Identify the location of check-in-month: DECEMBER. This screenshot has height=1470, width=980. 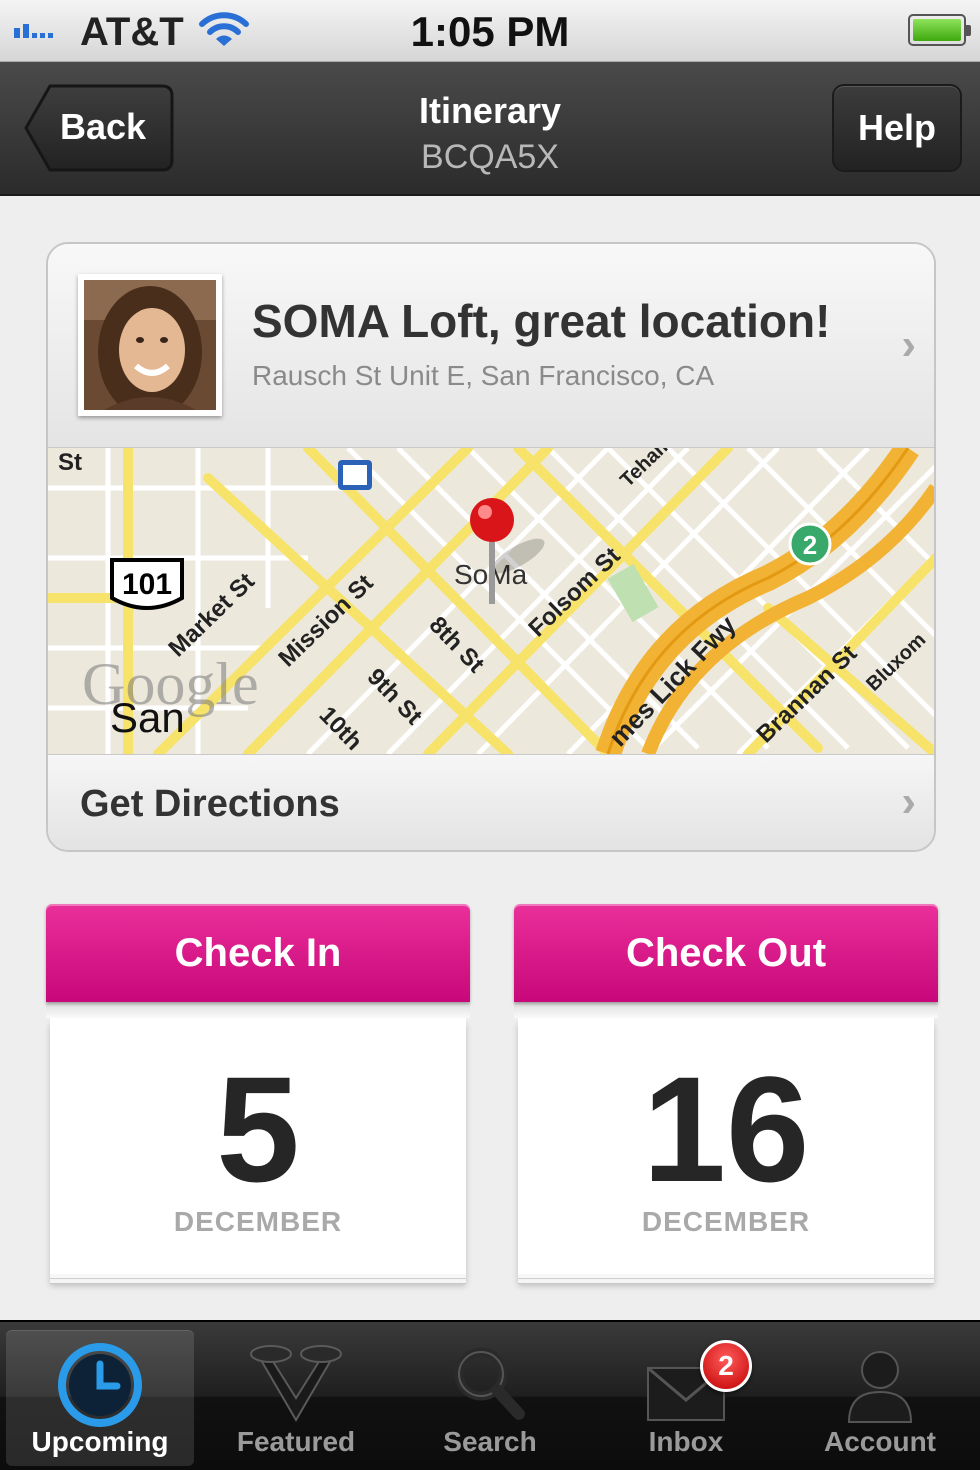
(258, 1221).